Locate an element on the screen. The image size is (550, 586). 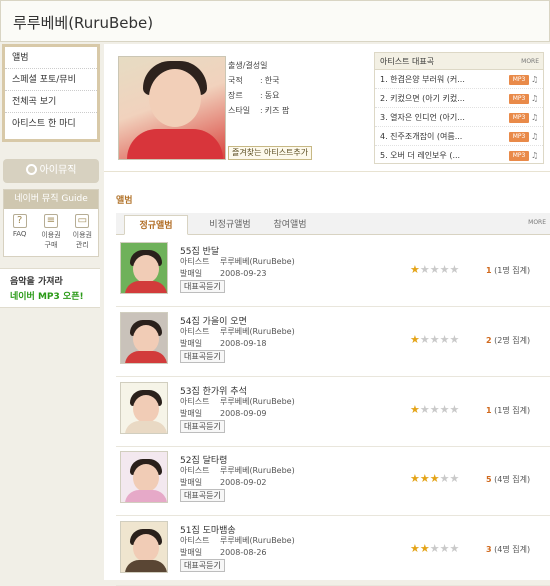
albums-more-link: MORE is located at coordinates (537, 222).